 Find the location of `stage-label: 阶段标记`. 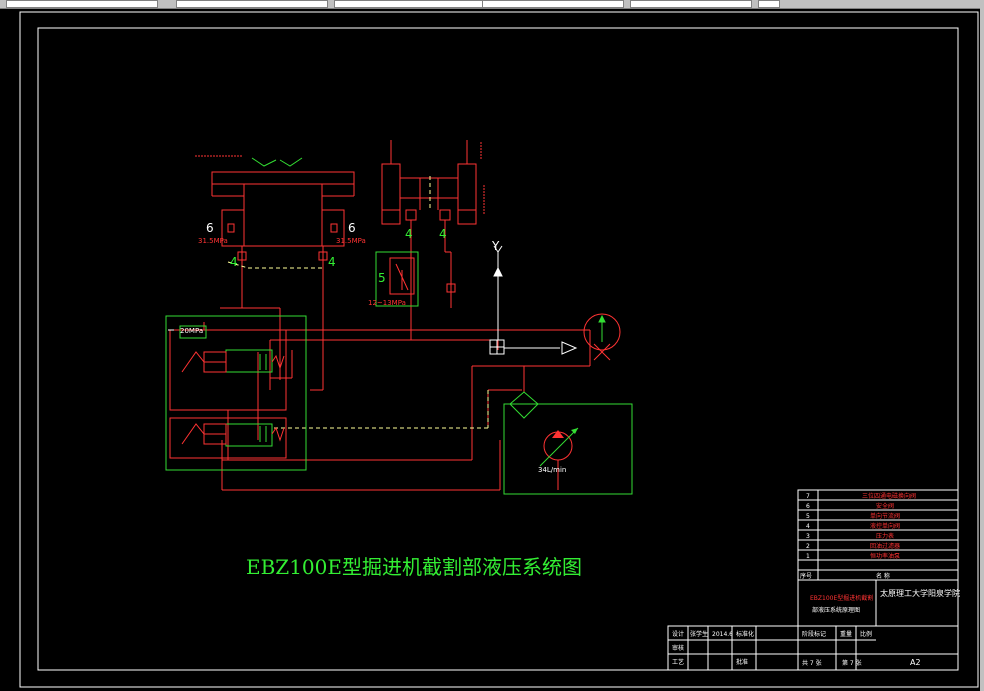

stage-label: 阶段标记 is located at coordinates (814, 634).